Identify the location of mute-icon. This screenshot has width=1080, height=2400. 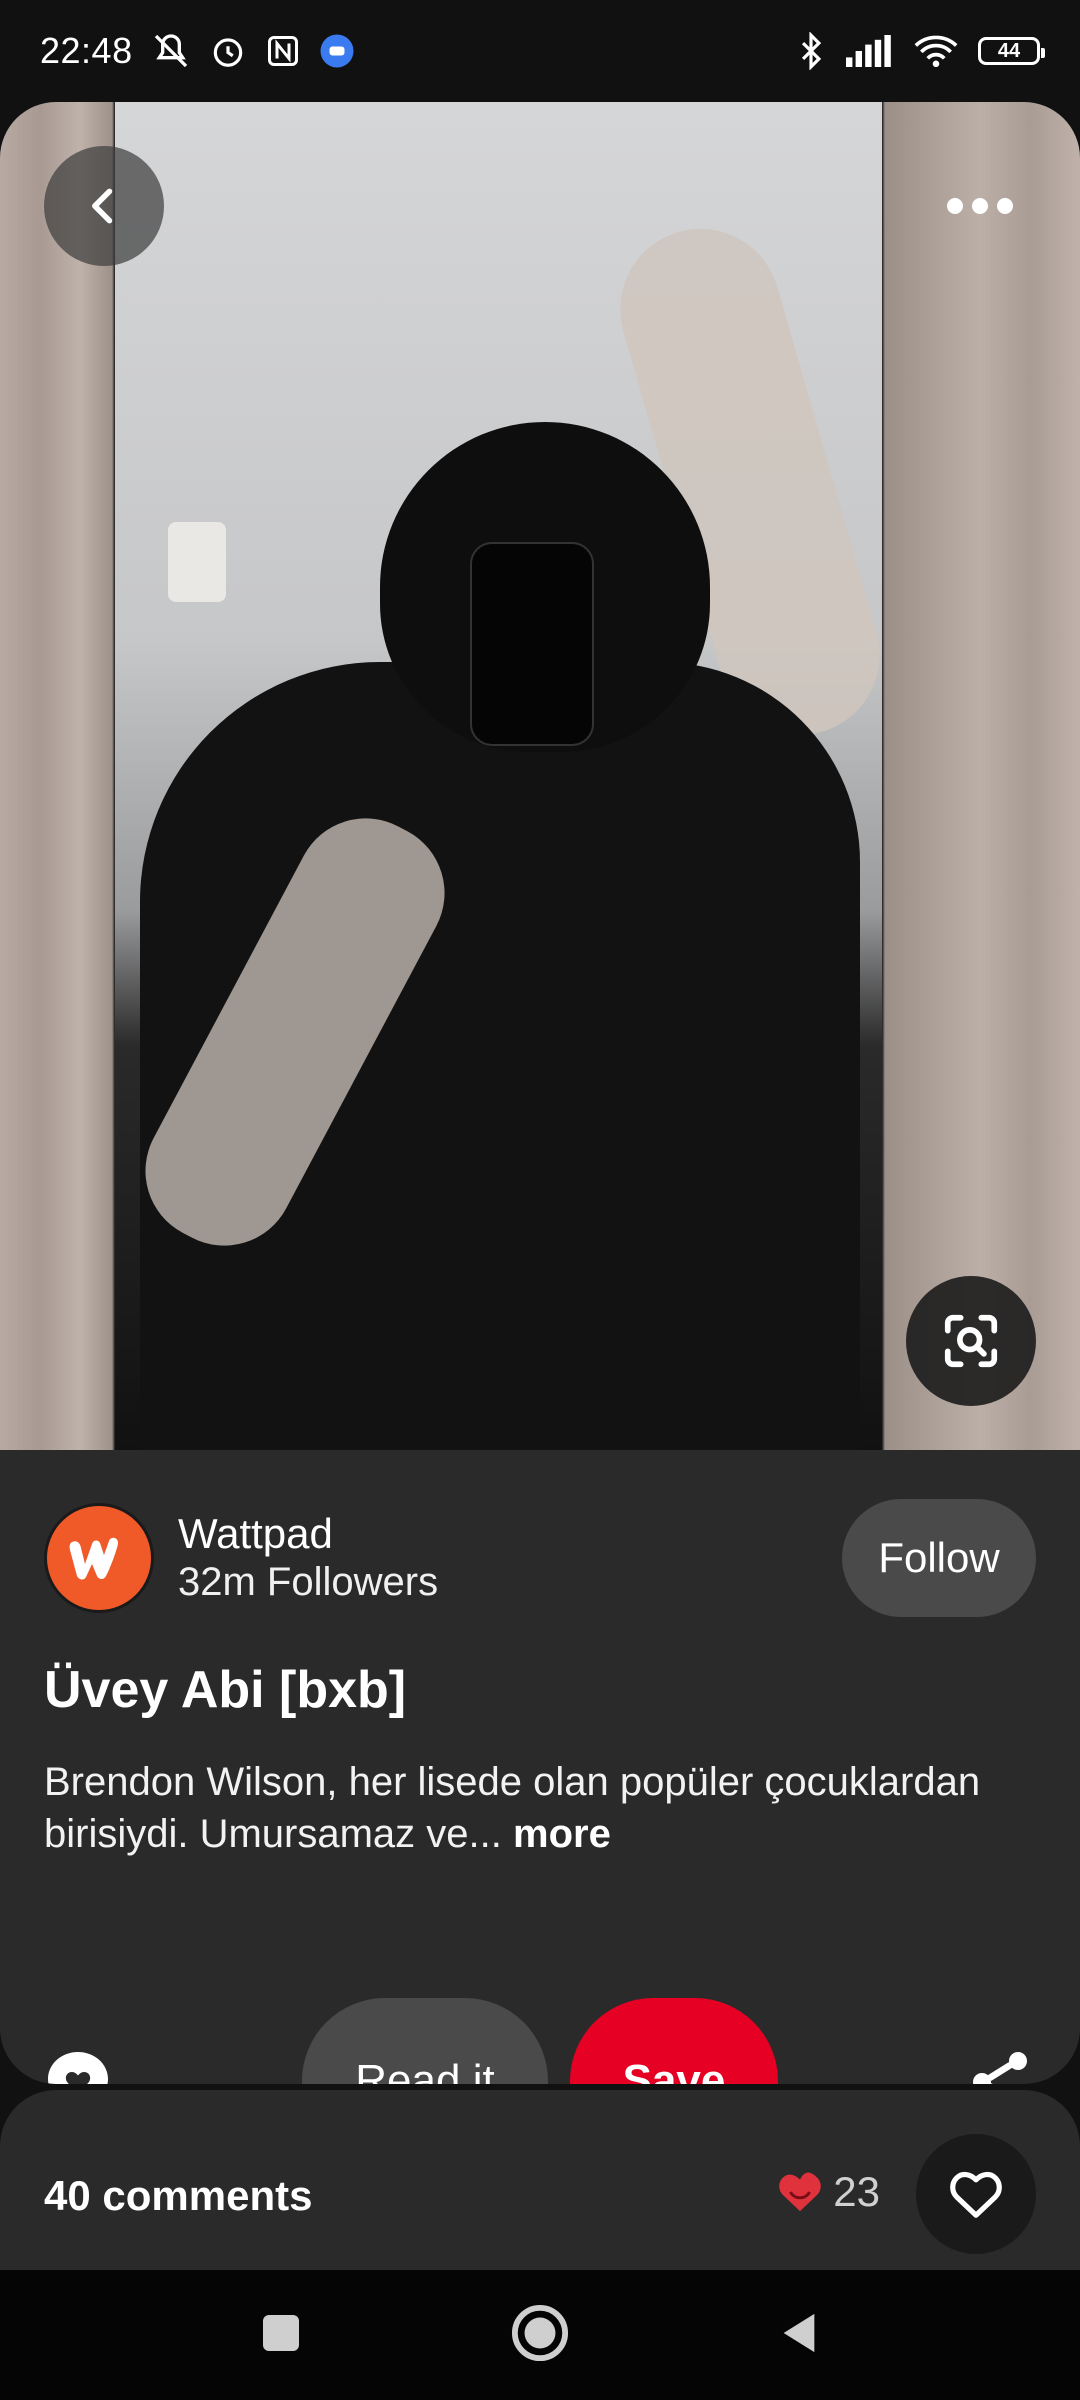
(171, 51).